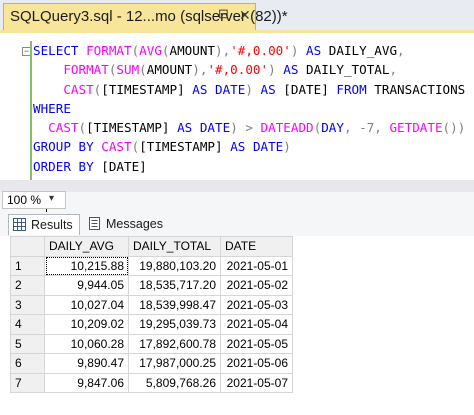  I want to click on tab-messages: Messages, so click(124, 224).